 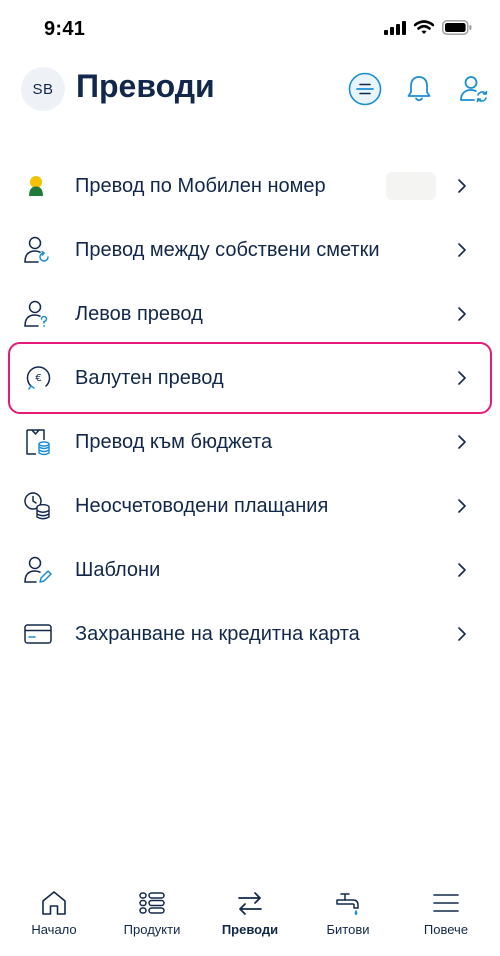 What do you see at coordinates (145, 86) in the screenshot?
I see `page-title: Преводи` at bounding box center [145, 86].